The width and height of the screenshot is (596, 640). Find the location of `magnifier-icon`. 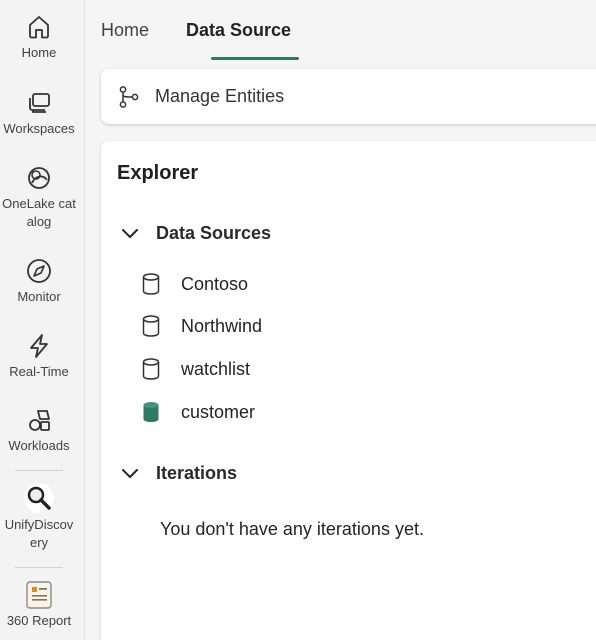

magnifier-icon is located at coordinates (39, 498).